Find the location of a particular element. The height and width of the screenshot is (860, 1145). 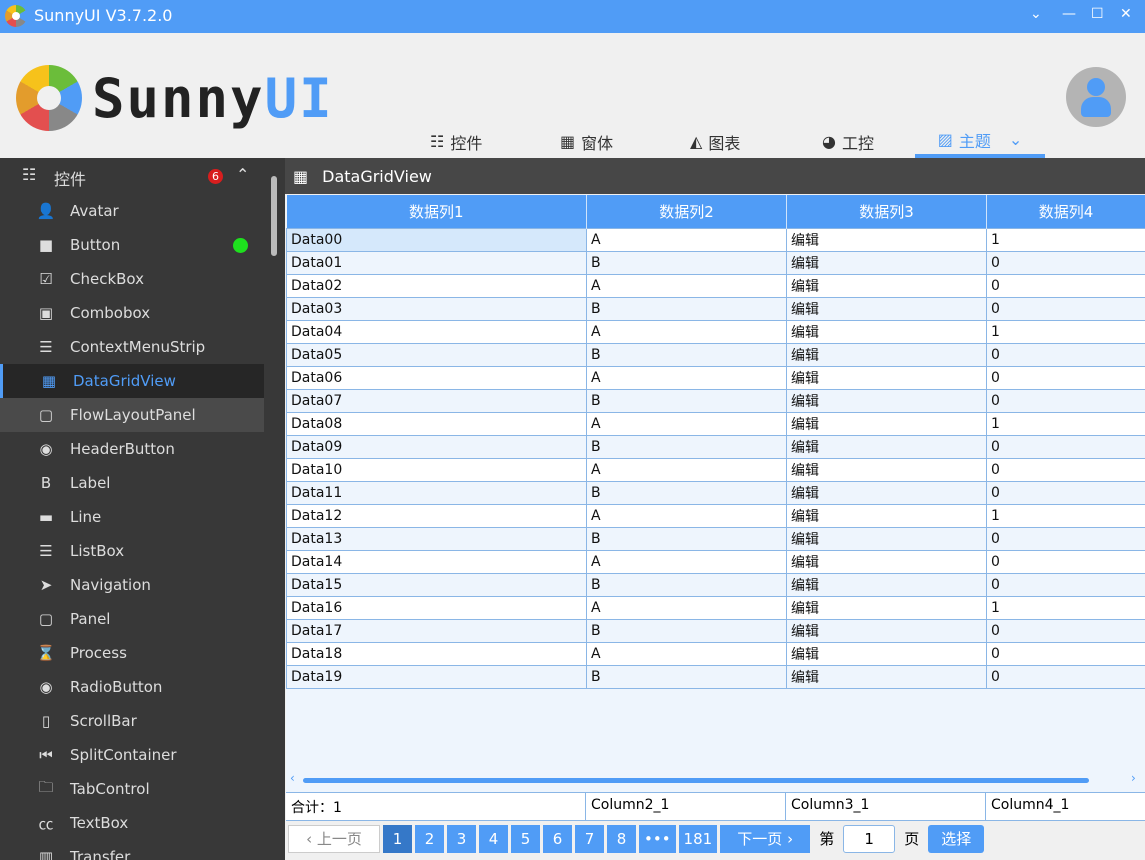

sidebar-item-line: ▬ Line is located at coordinates (132, 517).